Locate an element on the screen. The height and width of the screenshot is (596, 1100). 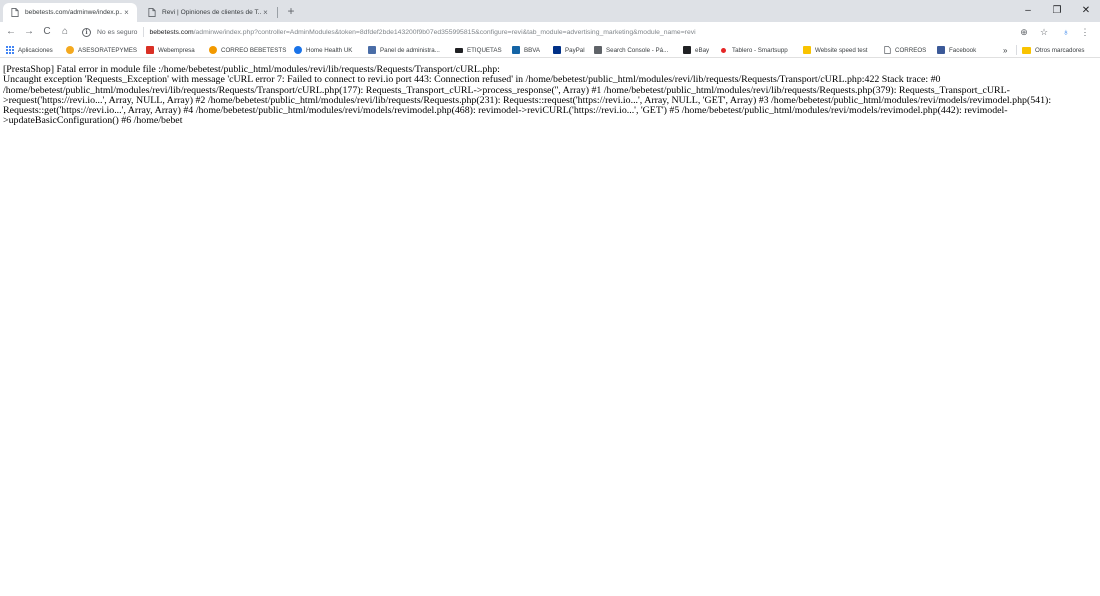
forward-button: → is located at coordinates (29, 32).